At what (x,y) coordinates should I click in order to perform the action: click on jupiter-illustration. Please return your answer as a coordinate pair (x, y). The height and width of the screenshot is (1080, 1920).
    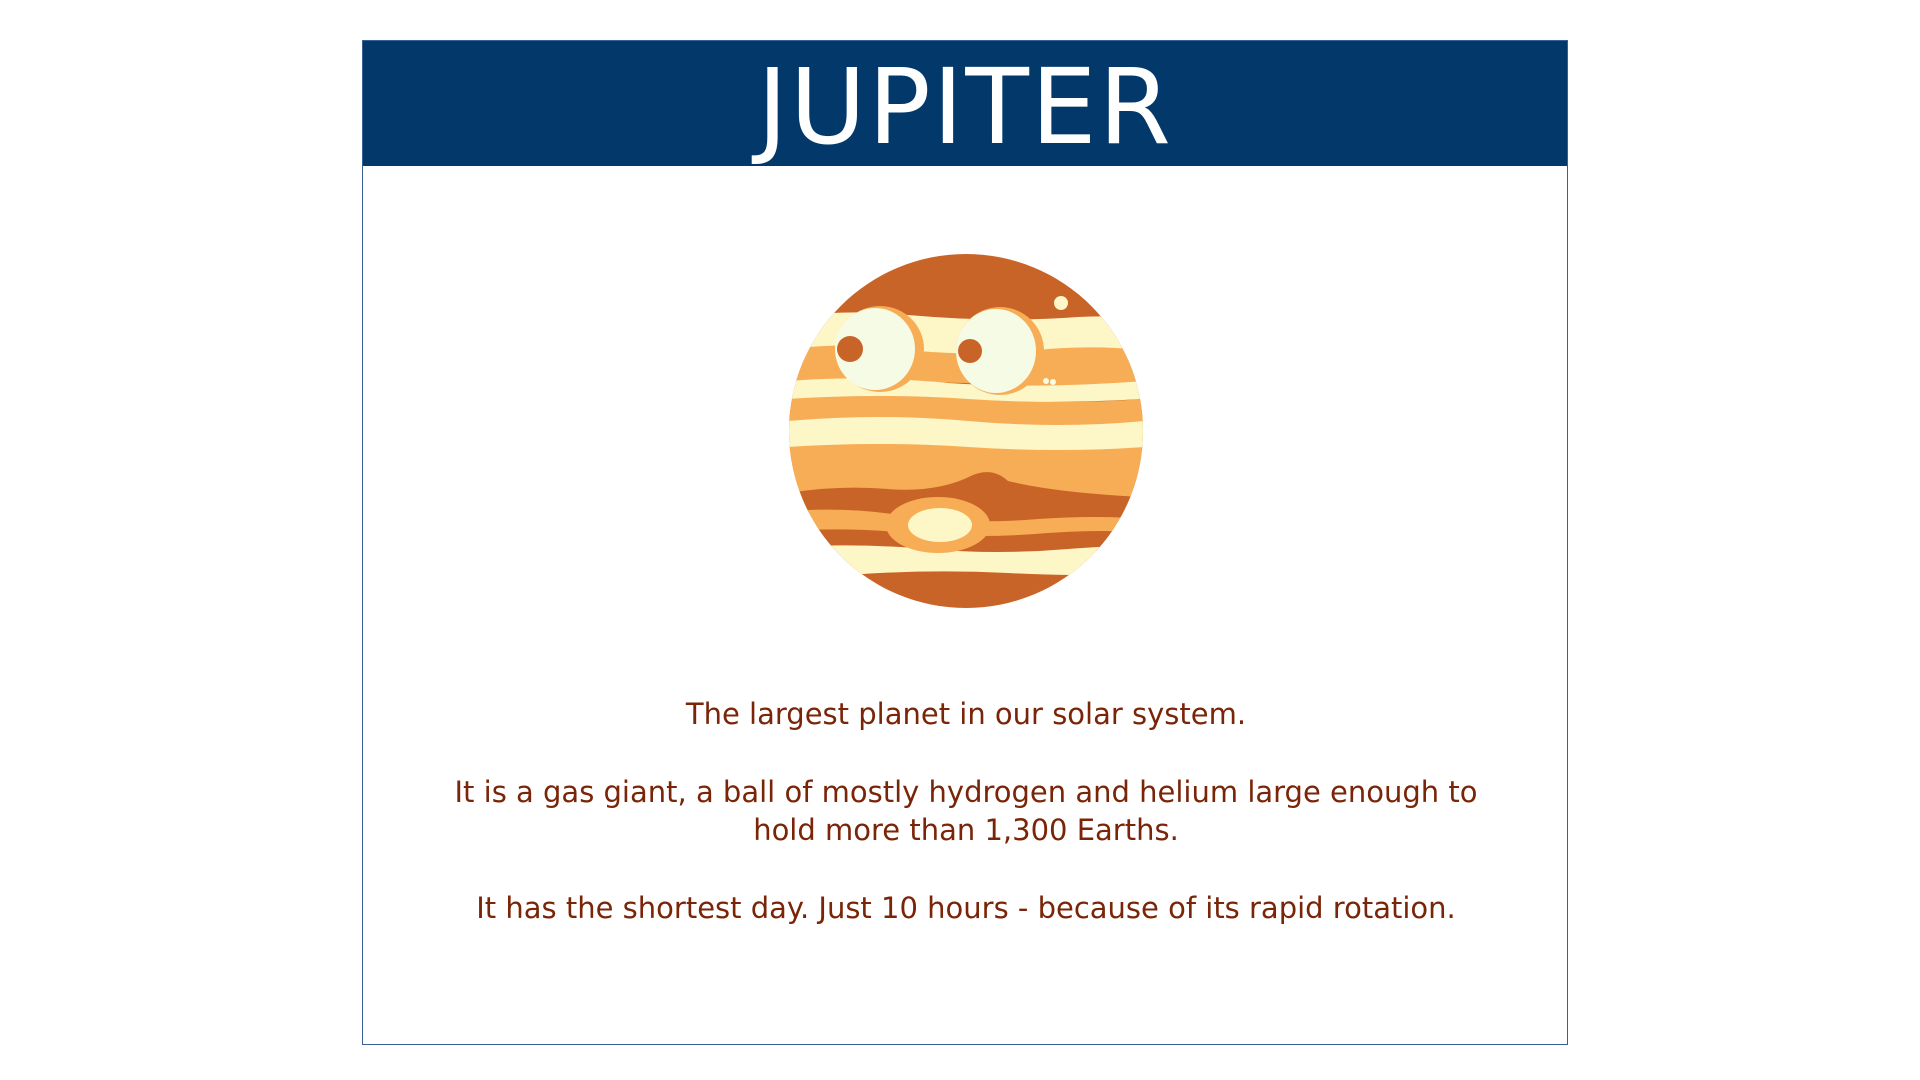
    Looking at the image, I should click on (966, 431).